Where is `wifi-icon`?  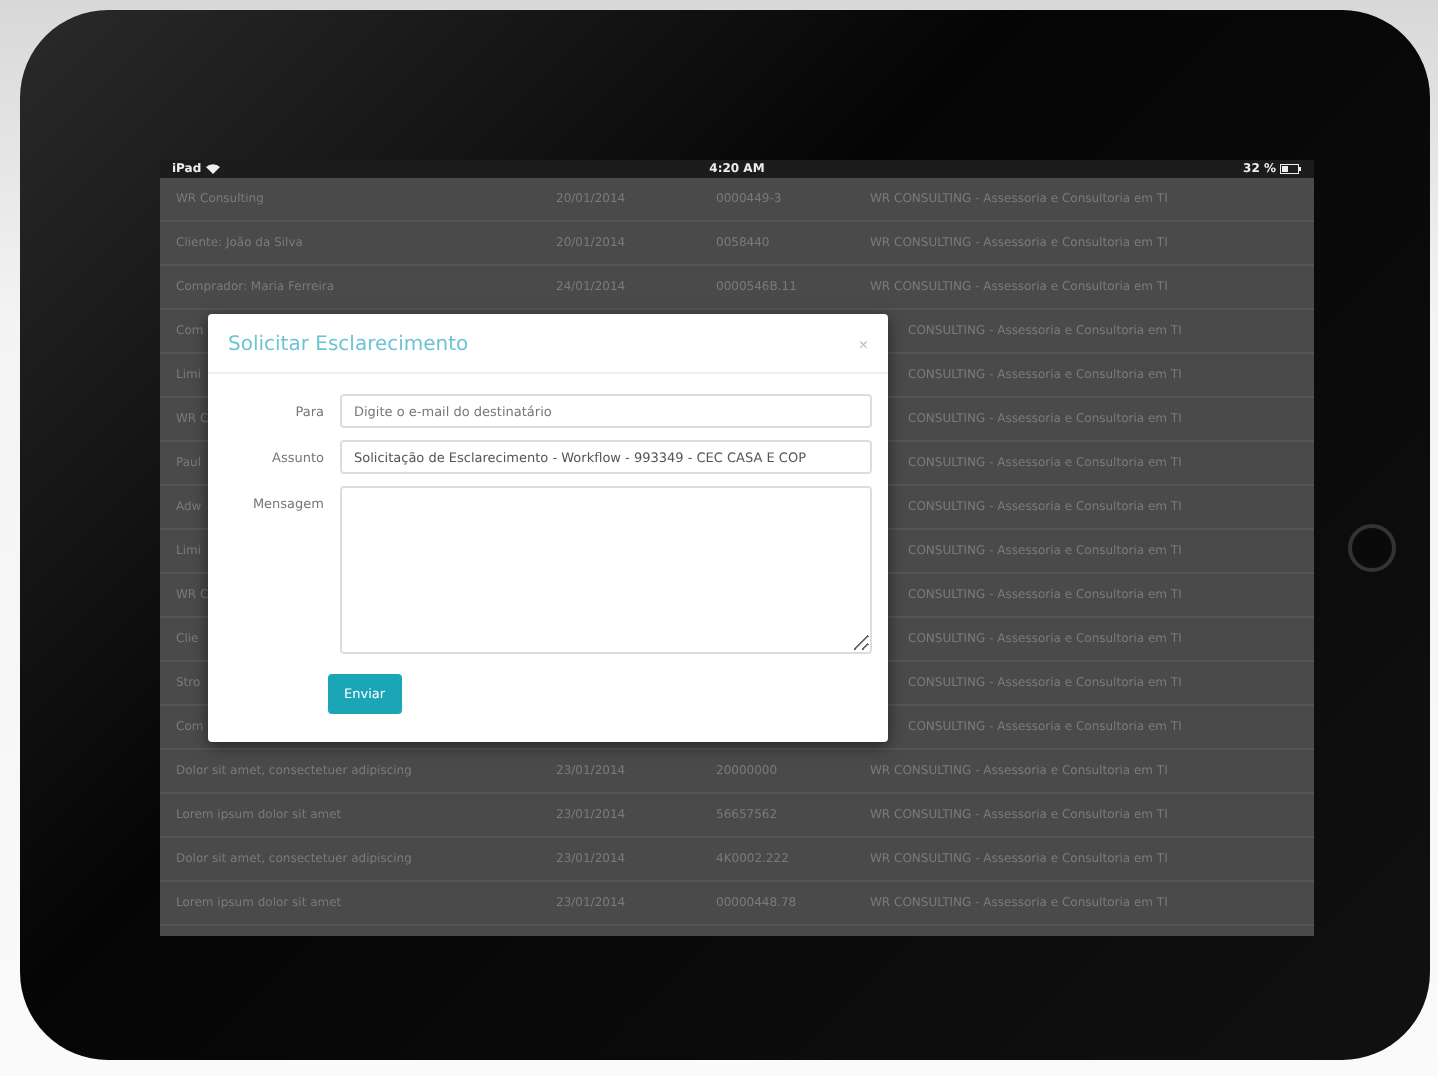
wifi-icon is located at coordinates (212, 169).